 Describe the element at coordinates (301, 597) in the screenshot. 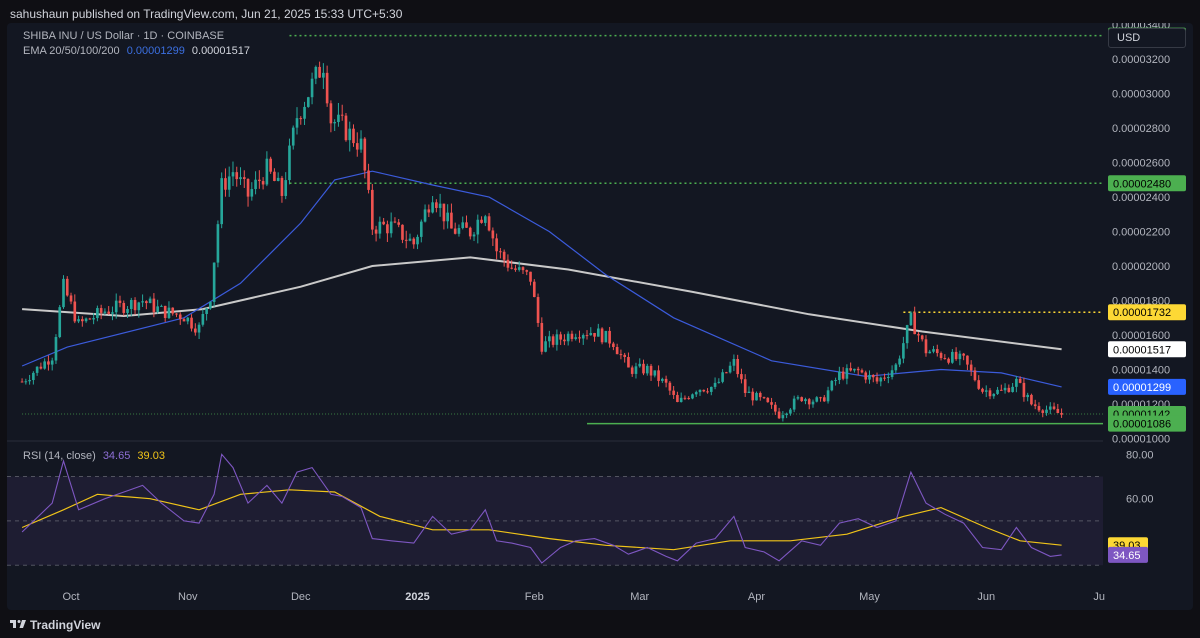

I see `time-tick-label: Dec` at that location.